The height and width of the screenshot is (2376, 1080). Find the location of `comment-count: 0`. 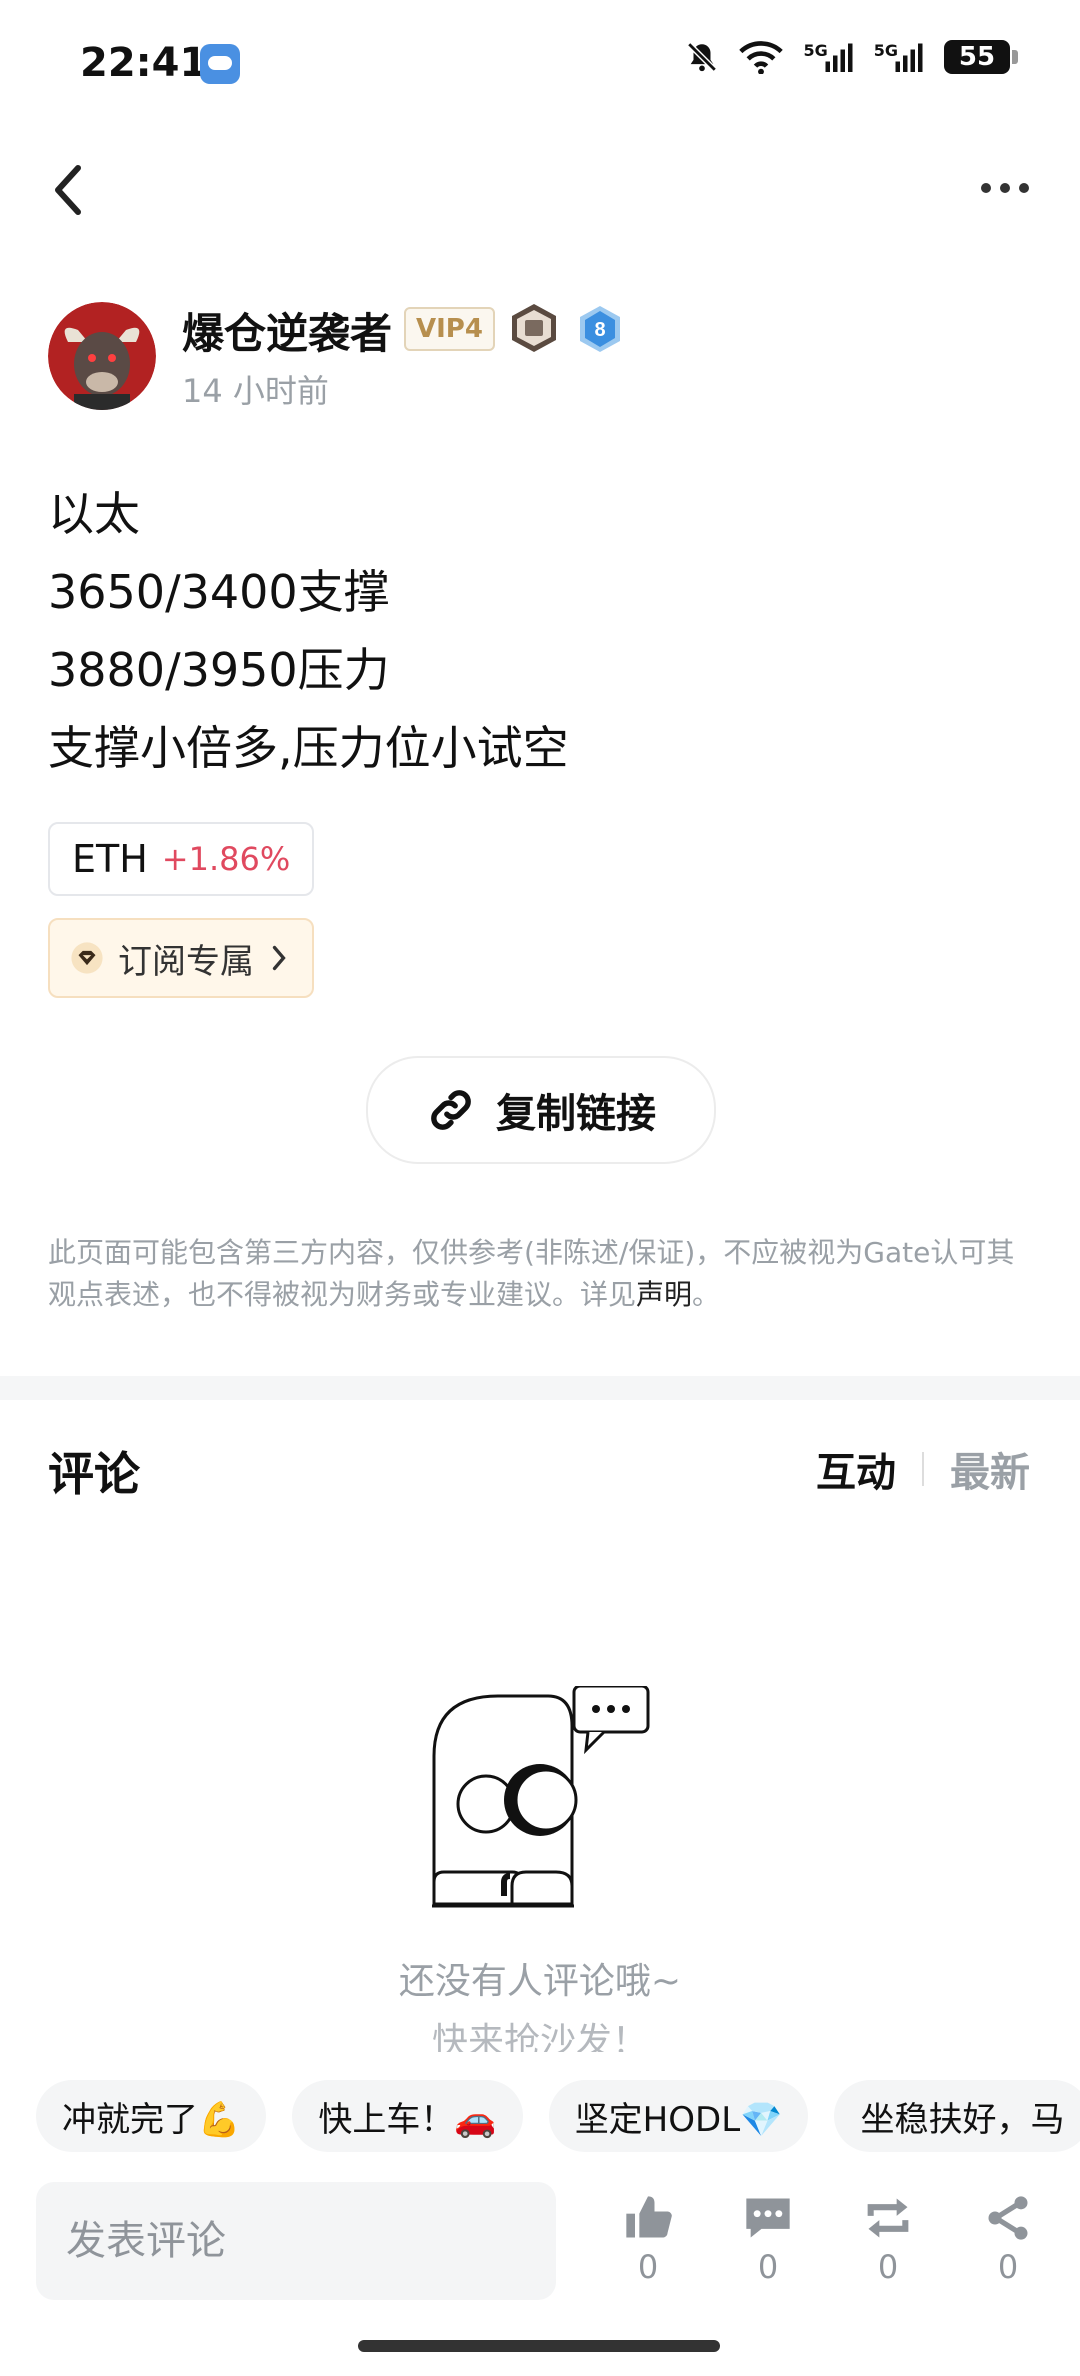

comment-count: 0 is located at coordinates (768, 2267).